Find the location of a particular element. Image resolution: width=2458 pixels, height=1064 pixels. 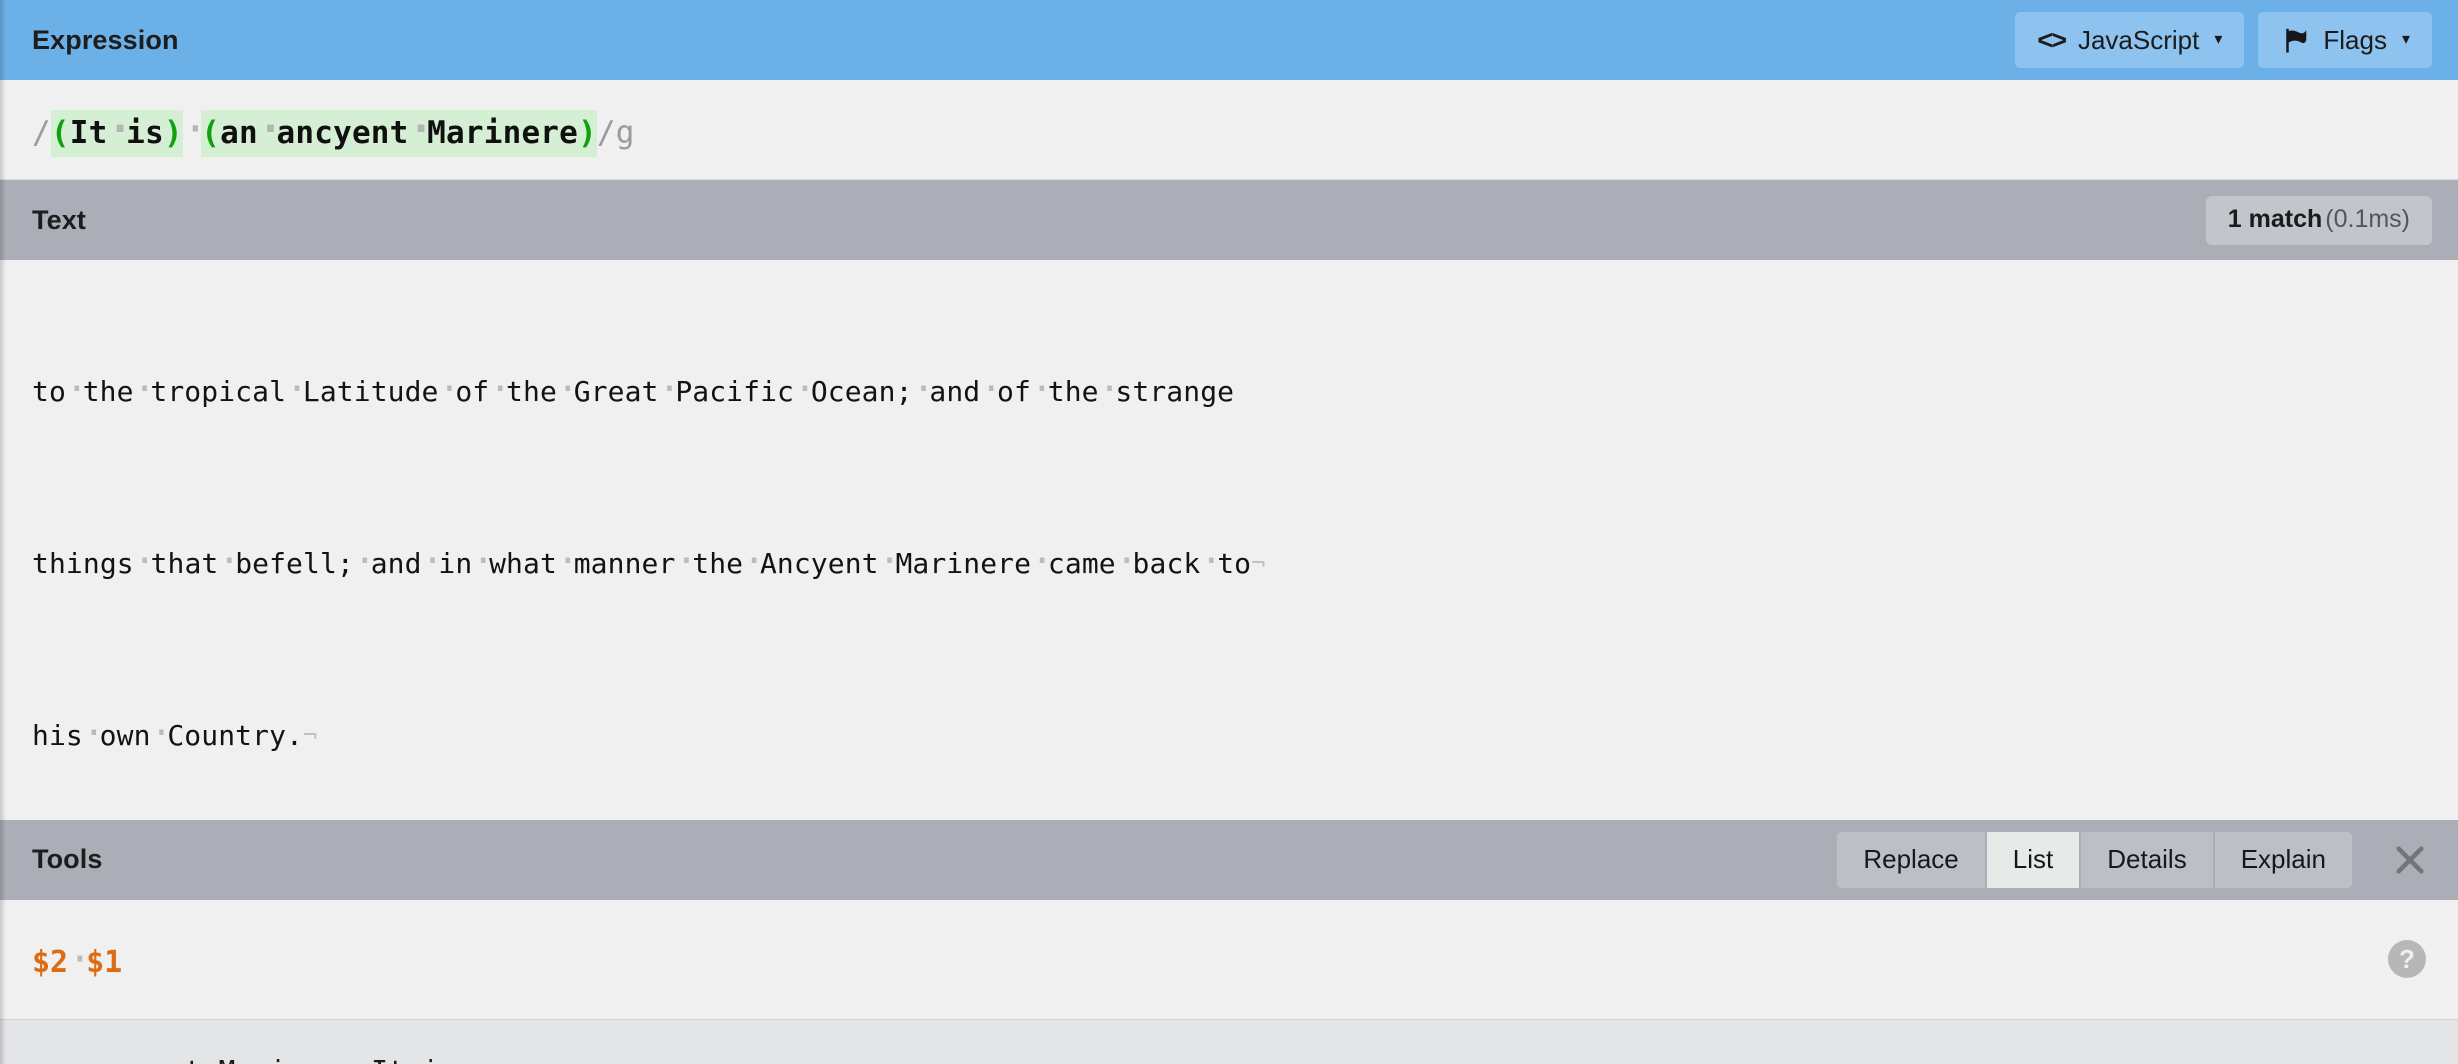

text-panel-title: Text is located at coordinates (59, 219).